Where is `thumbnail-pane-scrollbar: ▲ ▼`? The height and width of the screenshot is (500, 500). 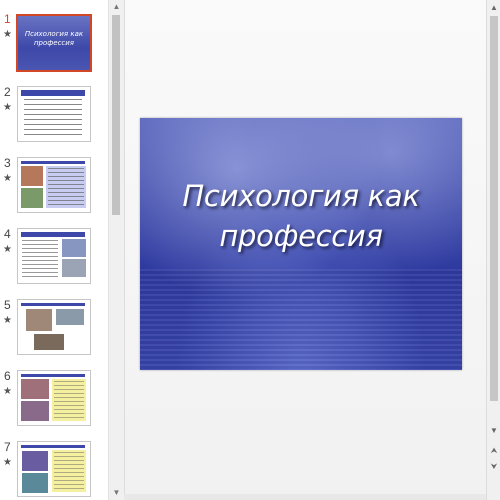
thumbnail-pane-scrollbar: ▲ ▼ is located at coordinates (116, 250).